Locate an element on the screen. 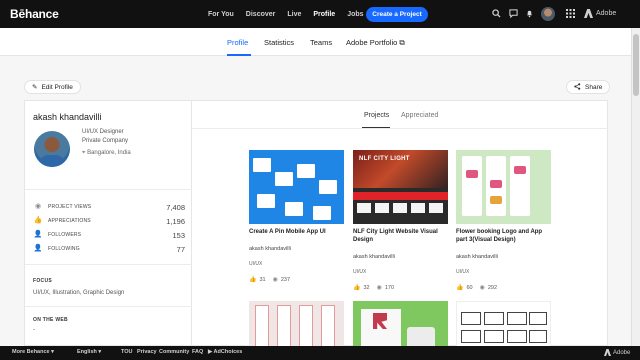 The image size is (640, 360). project-title: Create A Pin Mobile App UI is located at coordinates (296, 232).